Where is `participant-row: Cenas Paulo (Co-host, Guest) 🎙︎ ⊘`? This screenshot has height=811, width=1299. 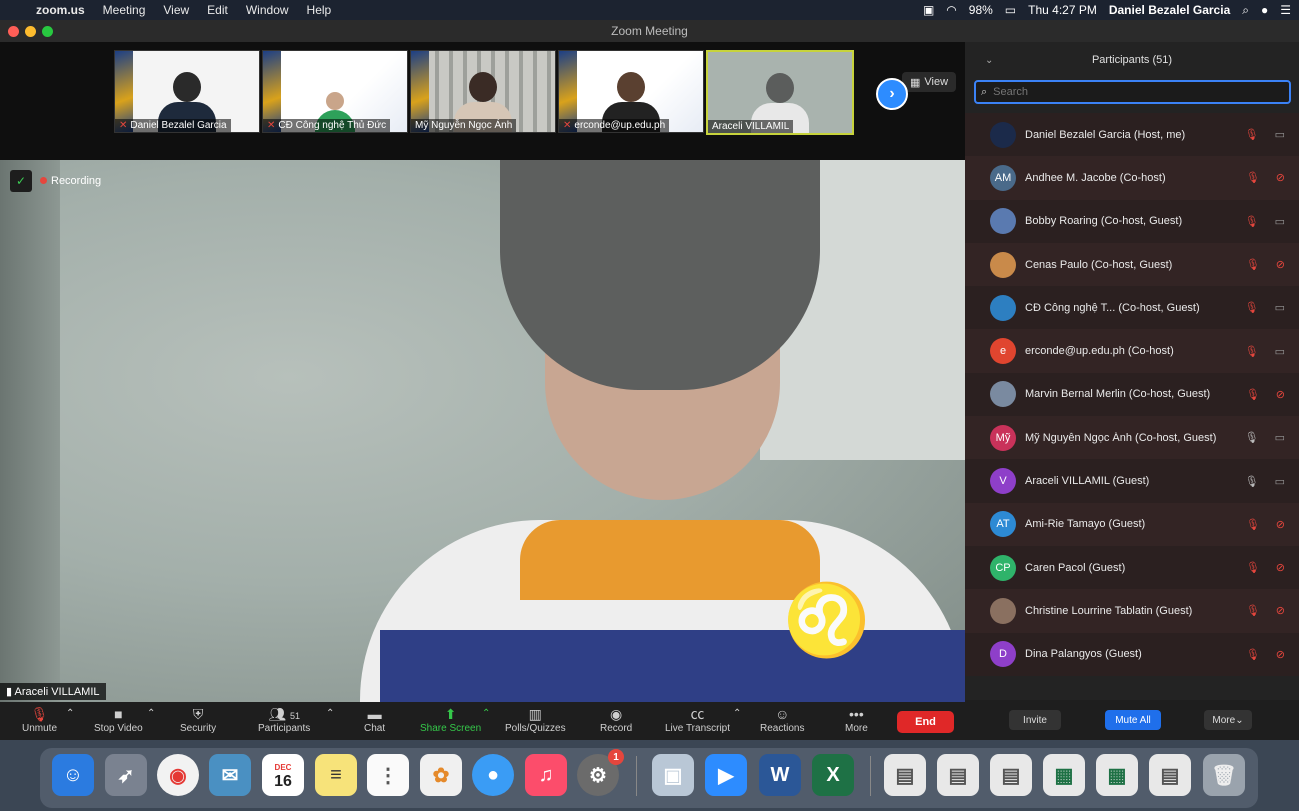
participant-row: Cenas Paulo (Co-host, Guest) 🎙︎ ⊘ is located at coordinates (1132, 264).